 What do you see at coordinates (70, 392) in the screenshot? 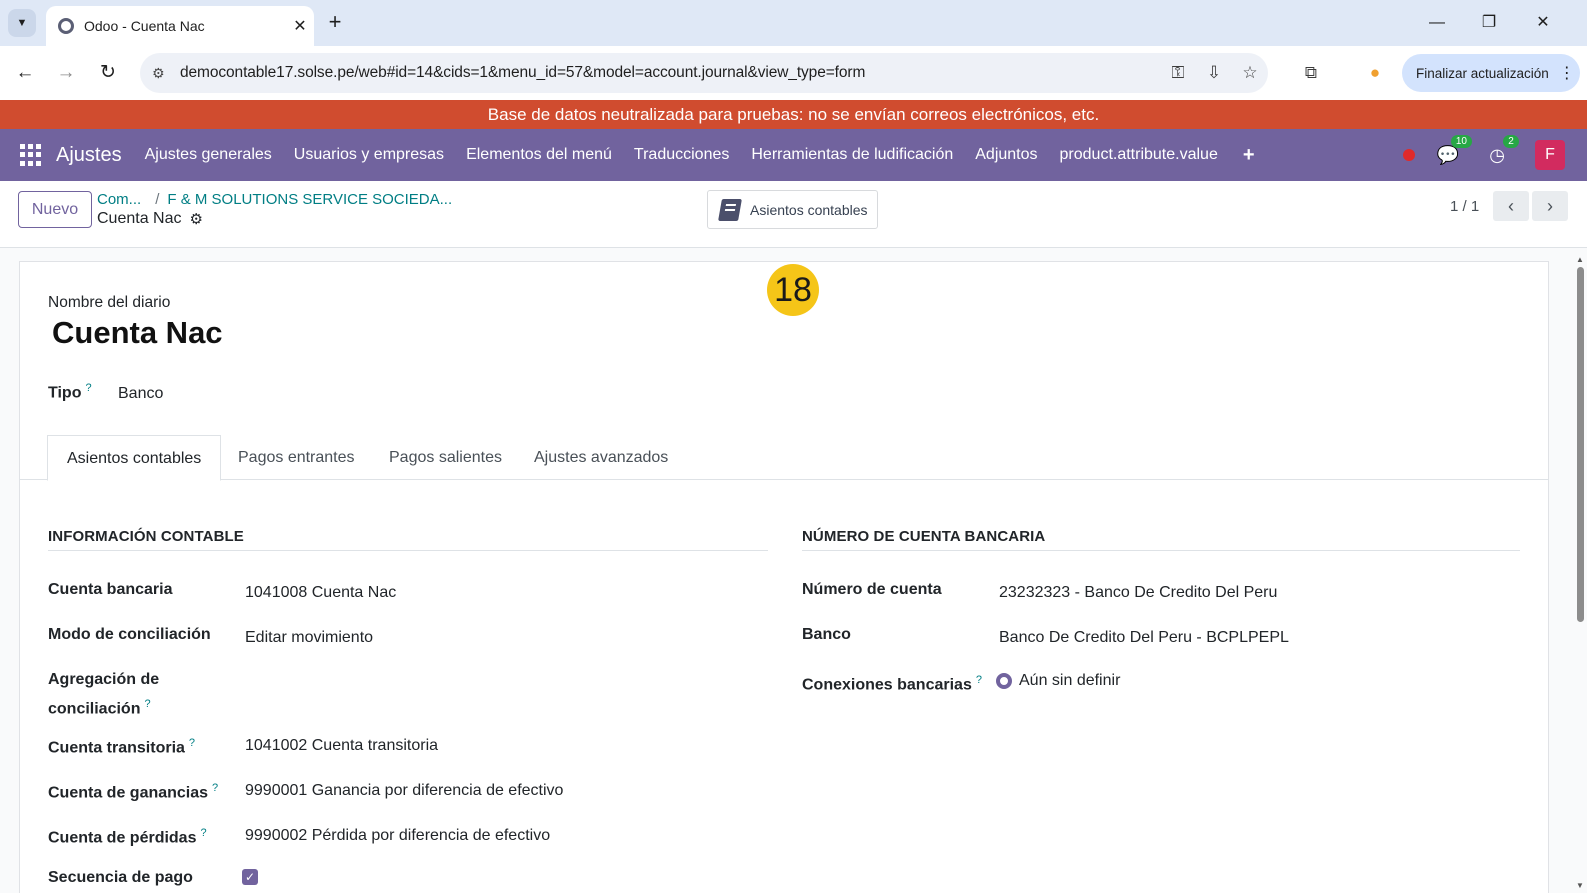
I see `type-label: Tipo?` at bounding box center [70, 392].